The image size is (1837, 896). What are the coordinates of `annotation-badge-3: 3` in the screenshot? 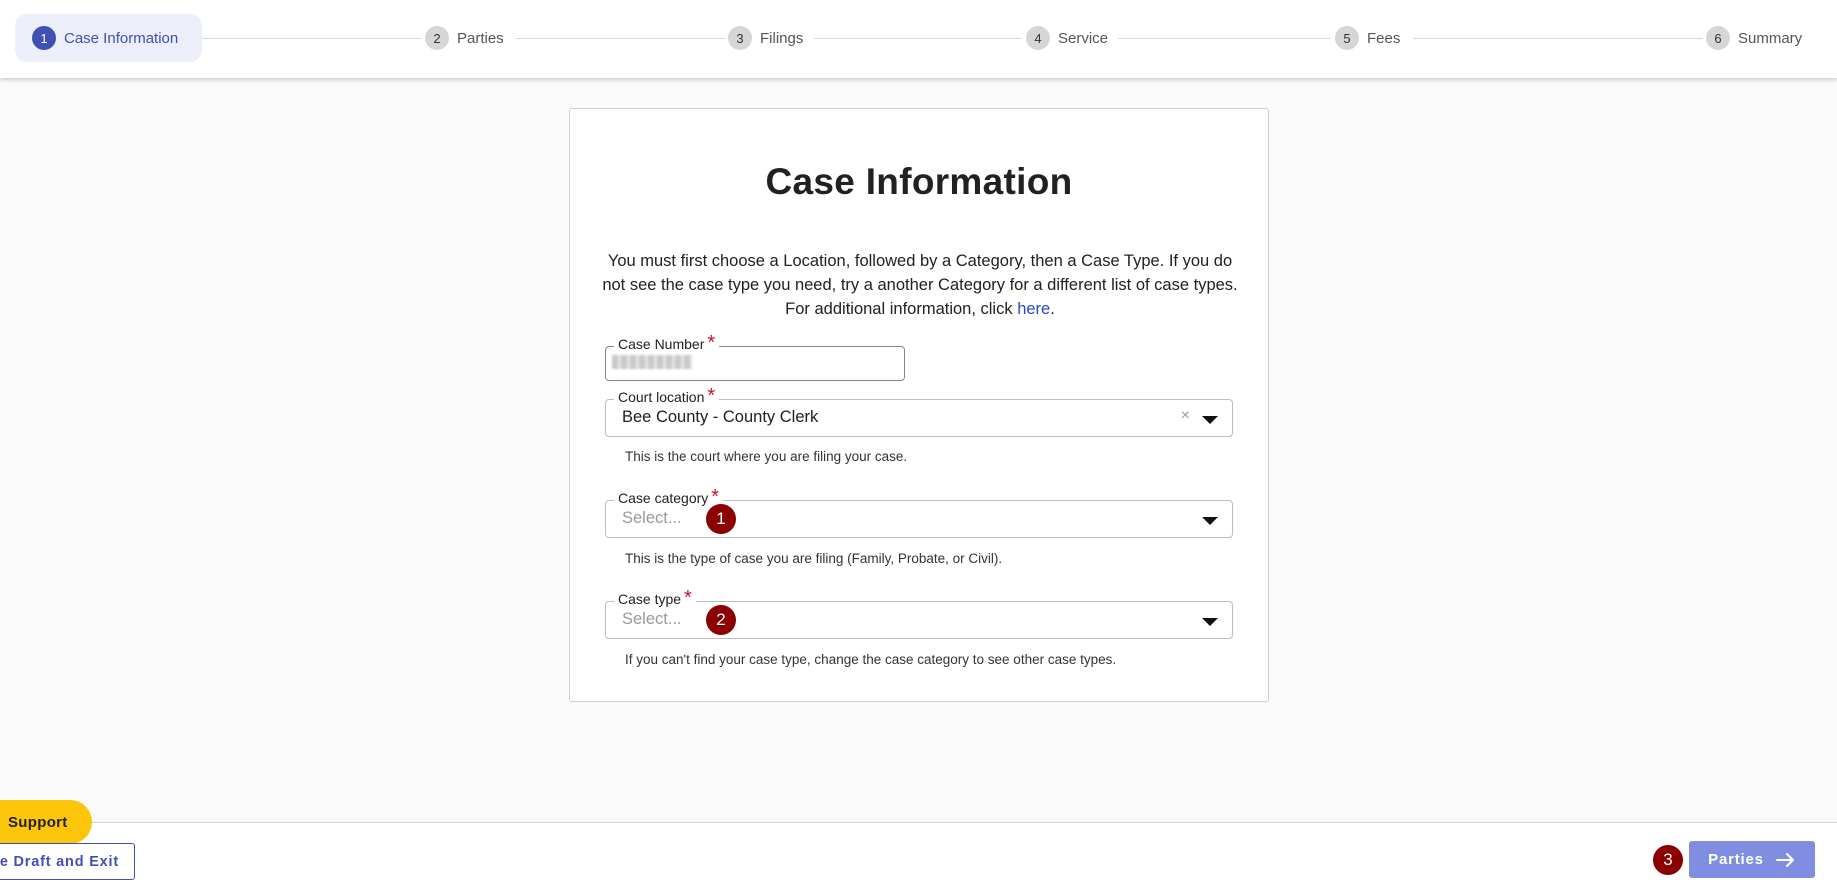 It's located at (1668, 860).